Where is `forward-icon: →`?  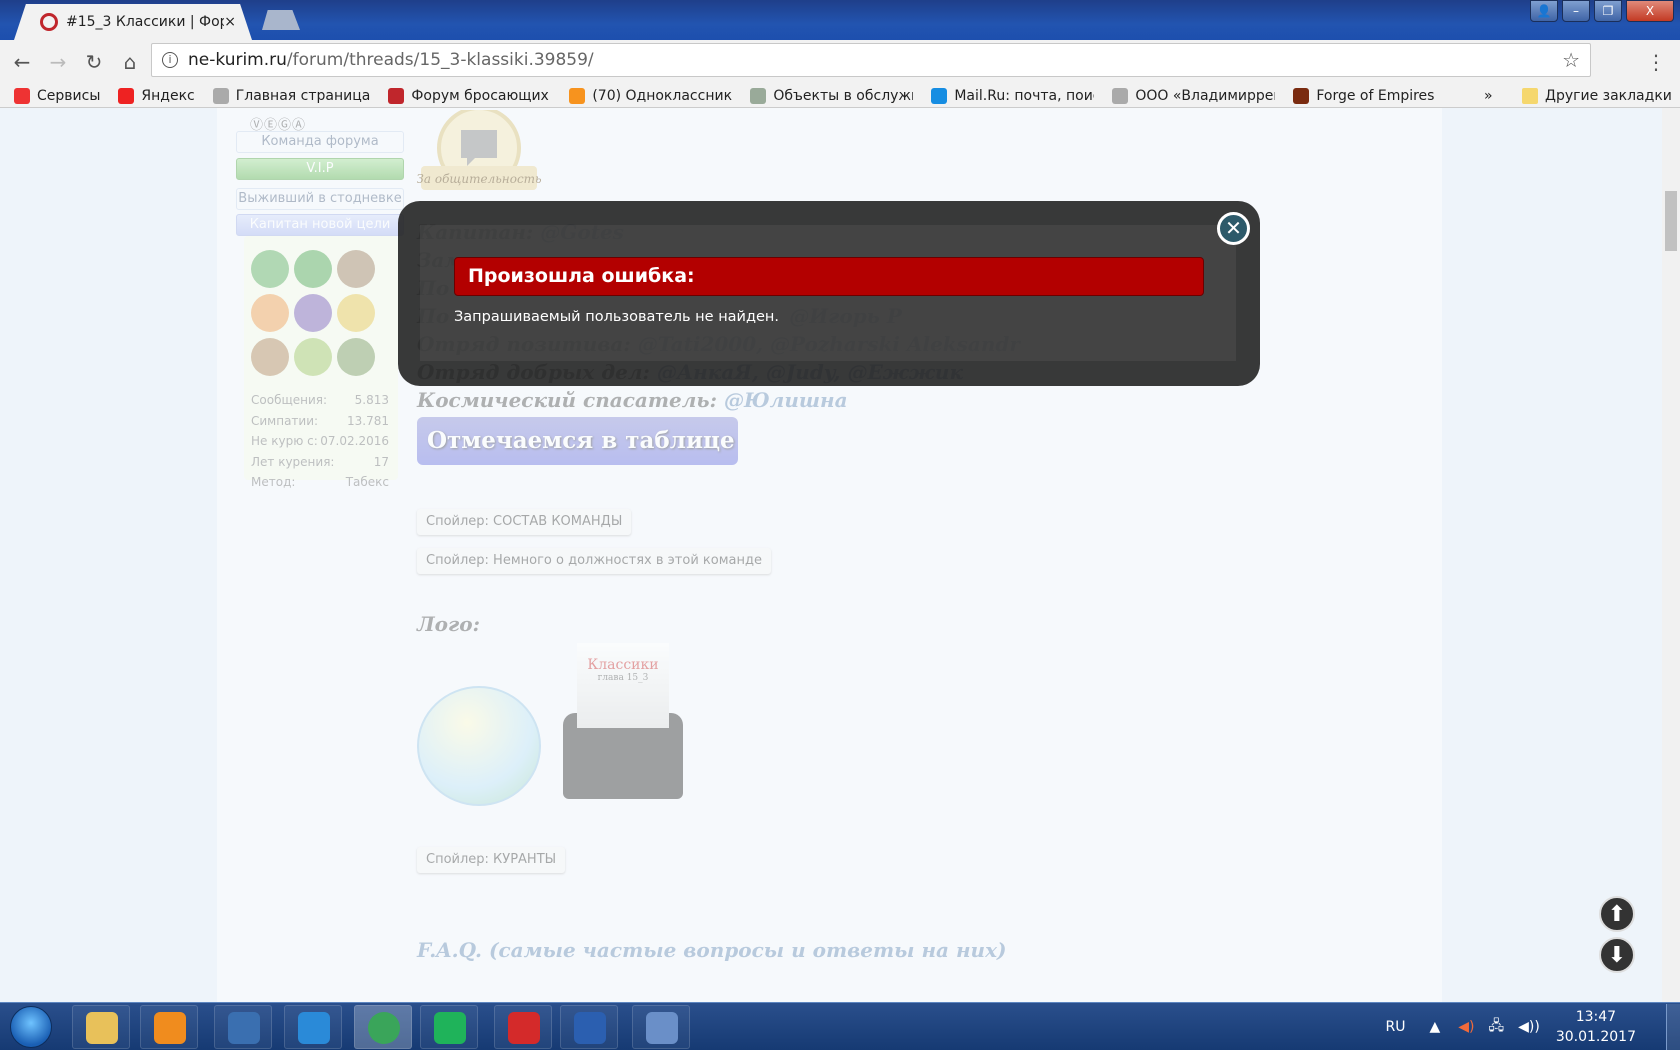 forward-icon: → is located at coordinates (58, 62).